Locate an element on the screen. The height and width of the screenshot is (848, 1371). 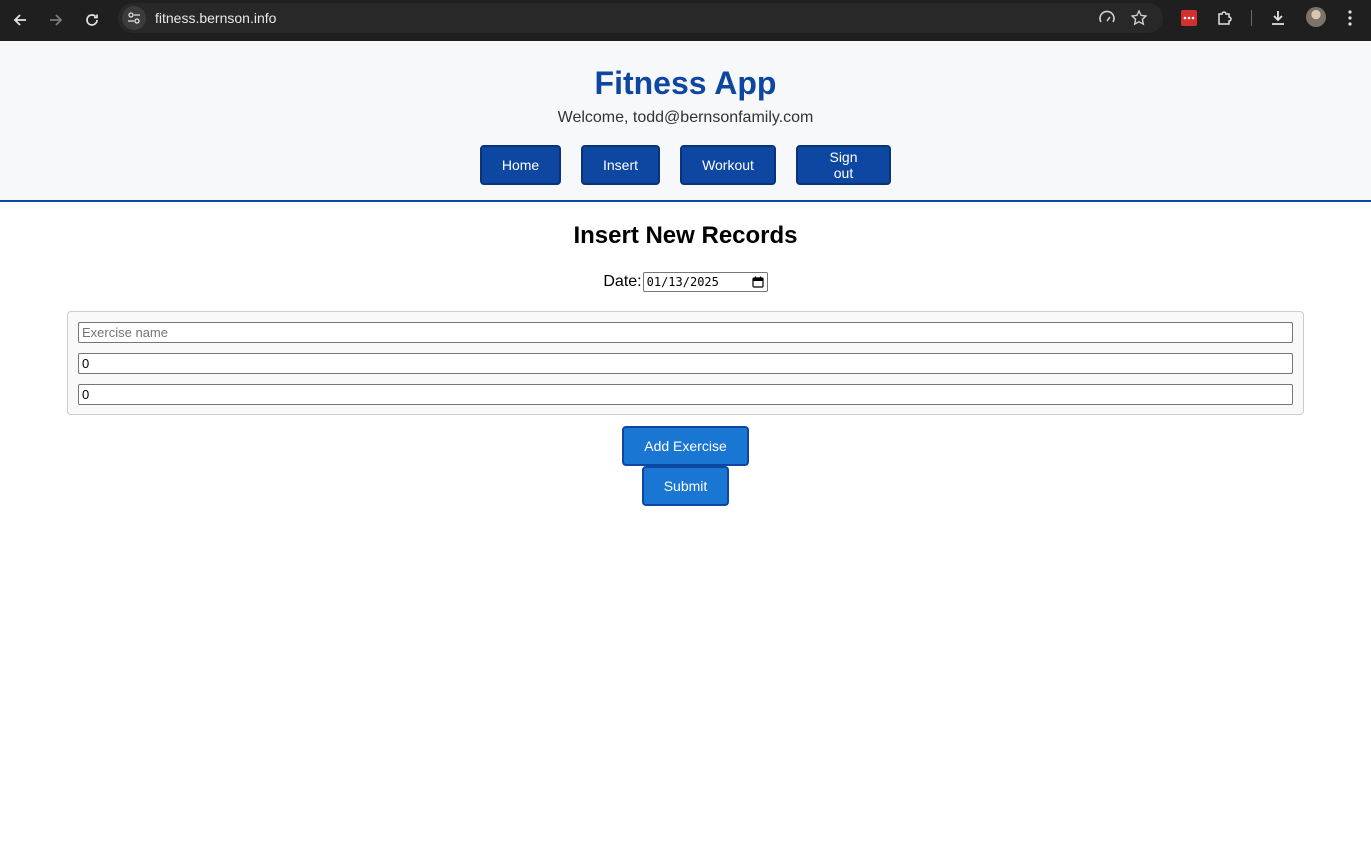
app-title: Fitness App is located at coordinates (685, 83).